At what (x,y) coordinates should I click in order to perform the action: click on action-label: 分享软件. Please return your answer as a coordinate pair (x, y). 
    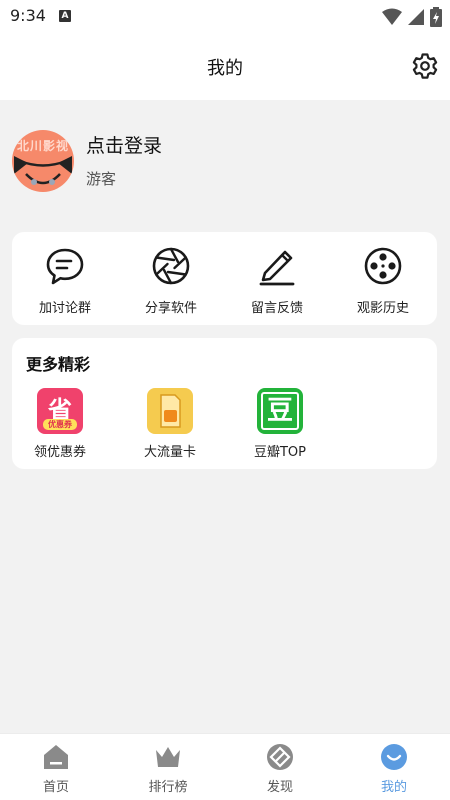
    Looking at the image, I should click on (170, 308).